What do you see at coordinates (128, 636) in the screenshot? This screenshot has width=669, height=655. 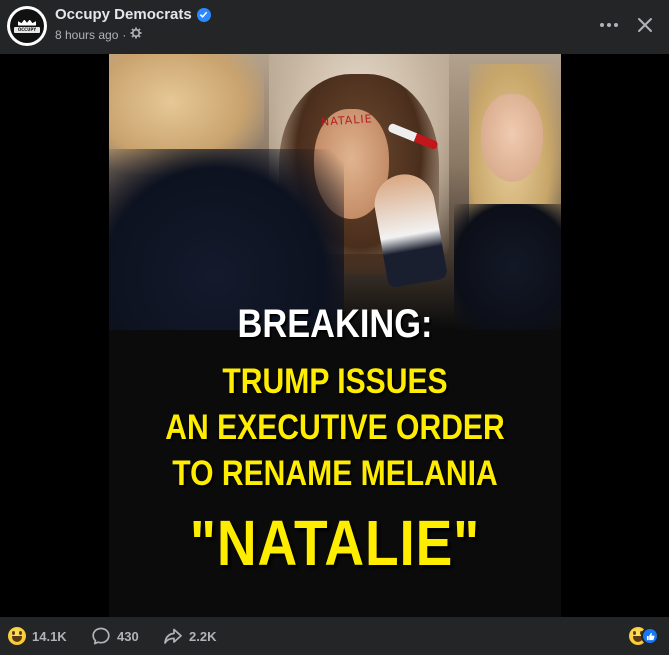 I see `comments-count: 430` at bounding box center [128, 636].